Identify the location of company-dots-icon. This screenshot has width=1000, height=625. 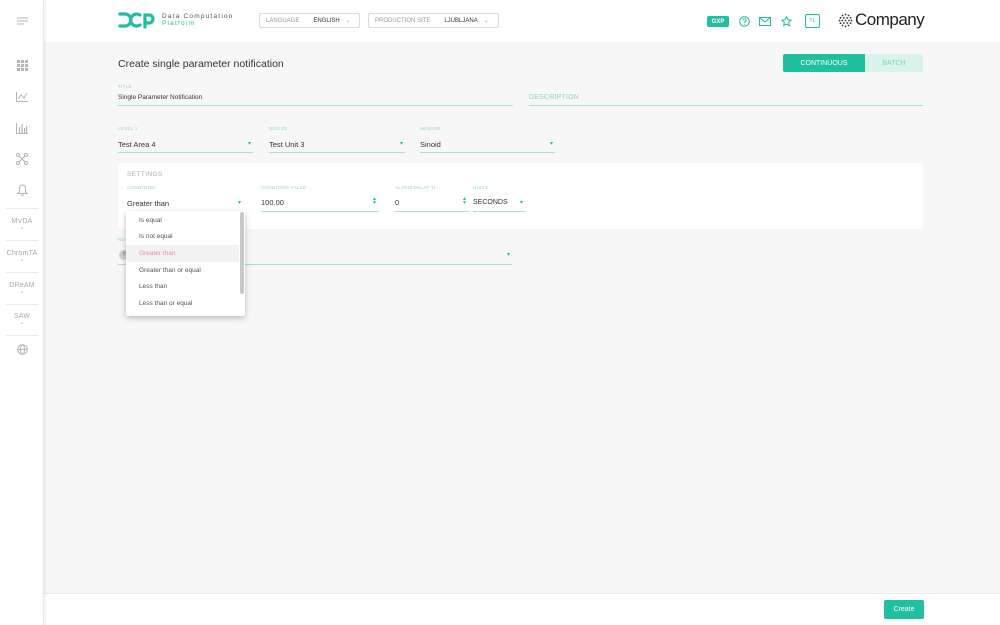
(845, 20).